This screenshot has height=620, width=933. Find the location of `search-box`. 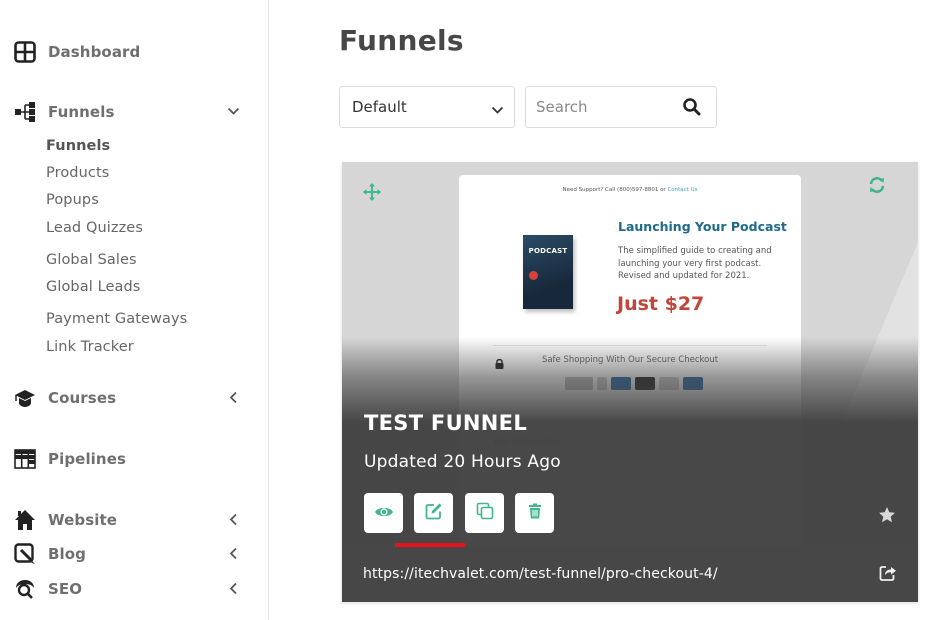

search-box is located at coordinates (621, 107).